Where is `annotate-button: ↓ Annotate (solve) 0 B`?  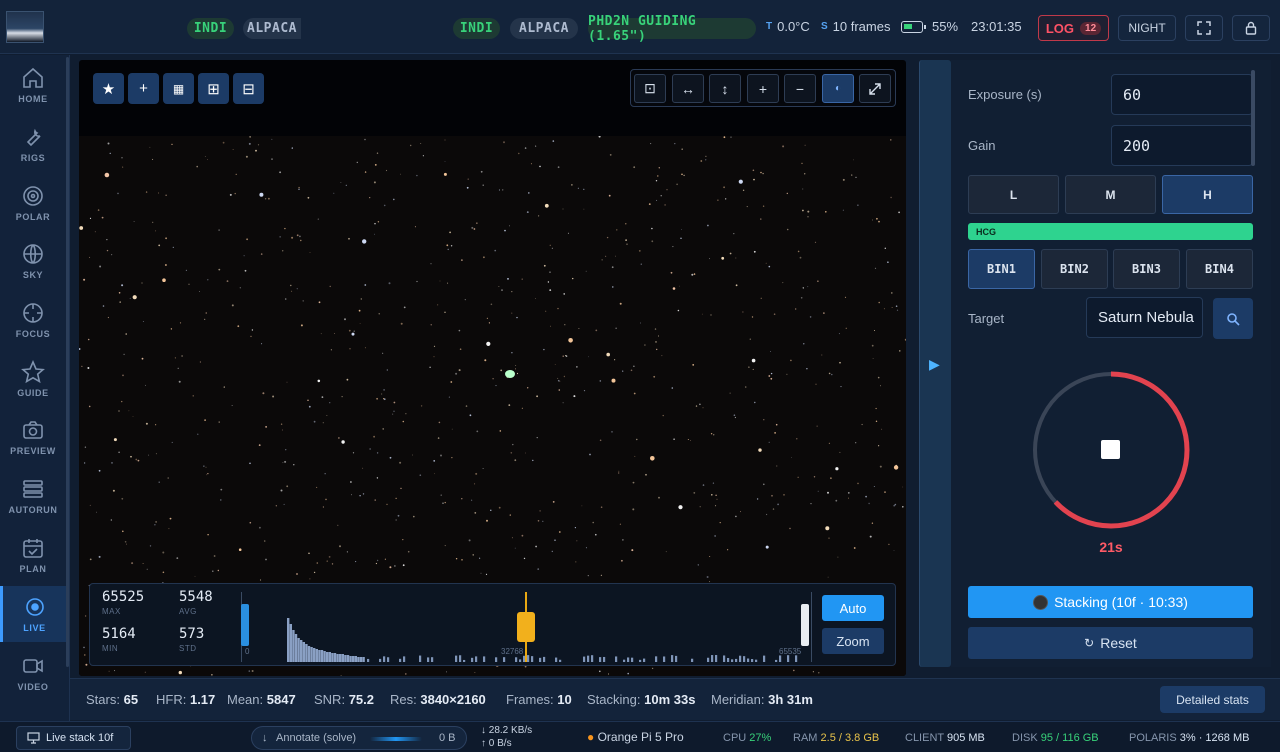
annotate-button: ↓ Annotate (solve) 0 B is located at coordinates (359, 738).